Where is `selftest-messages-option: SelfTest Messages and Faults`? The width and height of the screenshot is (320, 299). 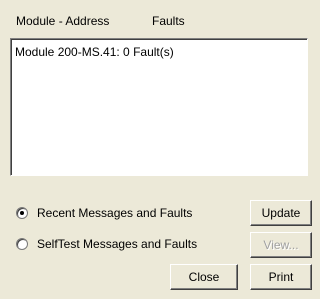 selftest-messages-option: SelfTest Messages and Faults is located at coordinates (106, 244).